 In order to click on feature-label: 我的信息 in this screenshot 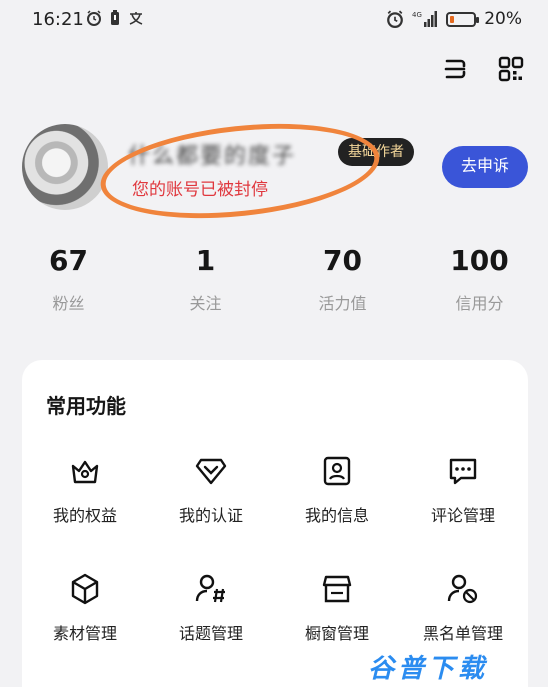, I will do `click(336, 515)`.